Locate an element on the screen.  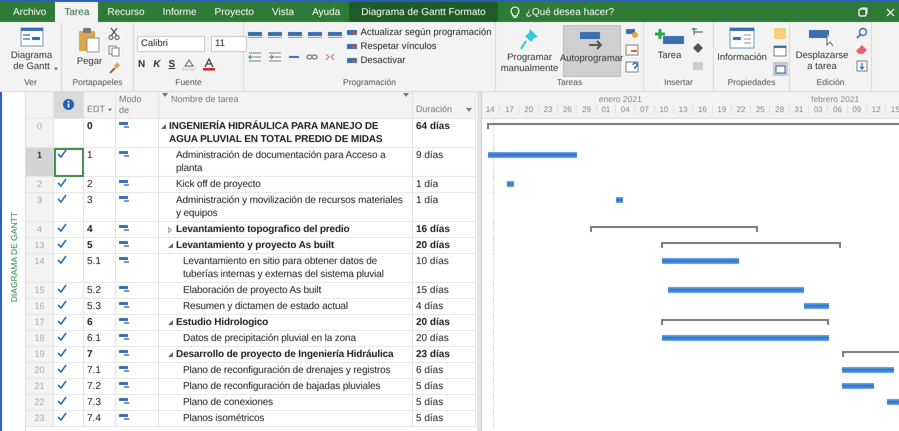
brush-icon is located at coordinates (114, 68).